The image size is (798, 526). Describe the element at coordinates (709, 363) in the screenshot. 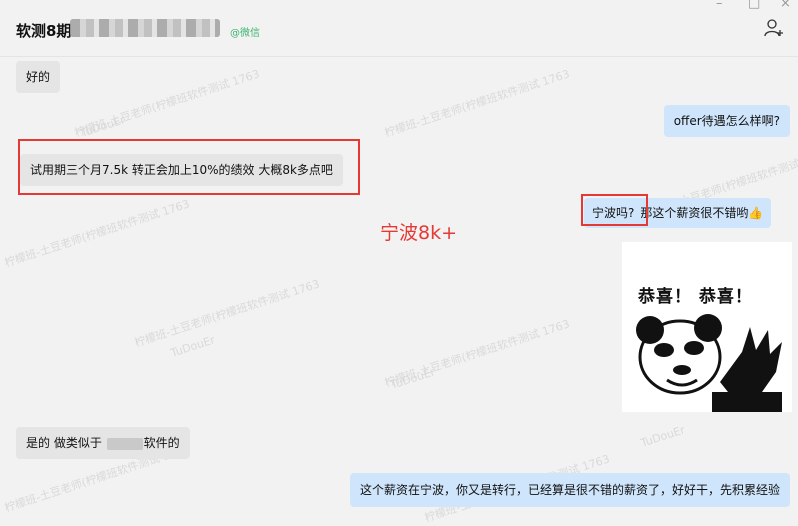

I see `panda-face-icon` at that location.